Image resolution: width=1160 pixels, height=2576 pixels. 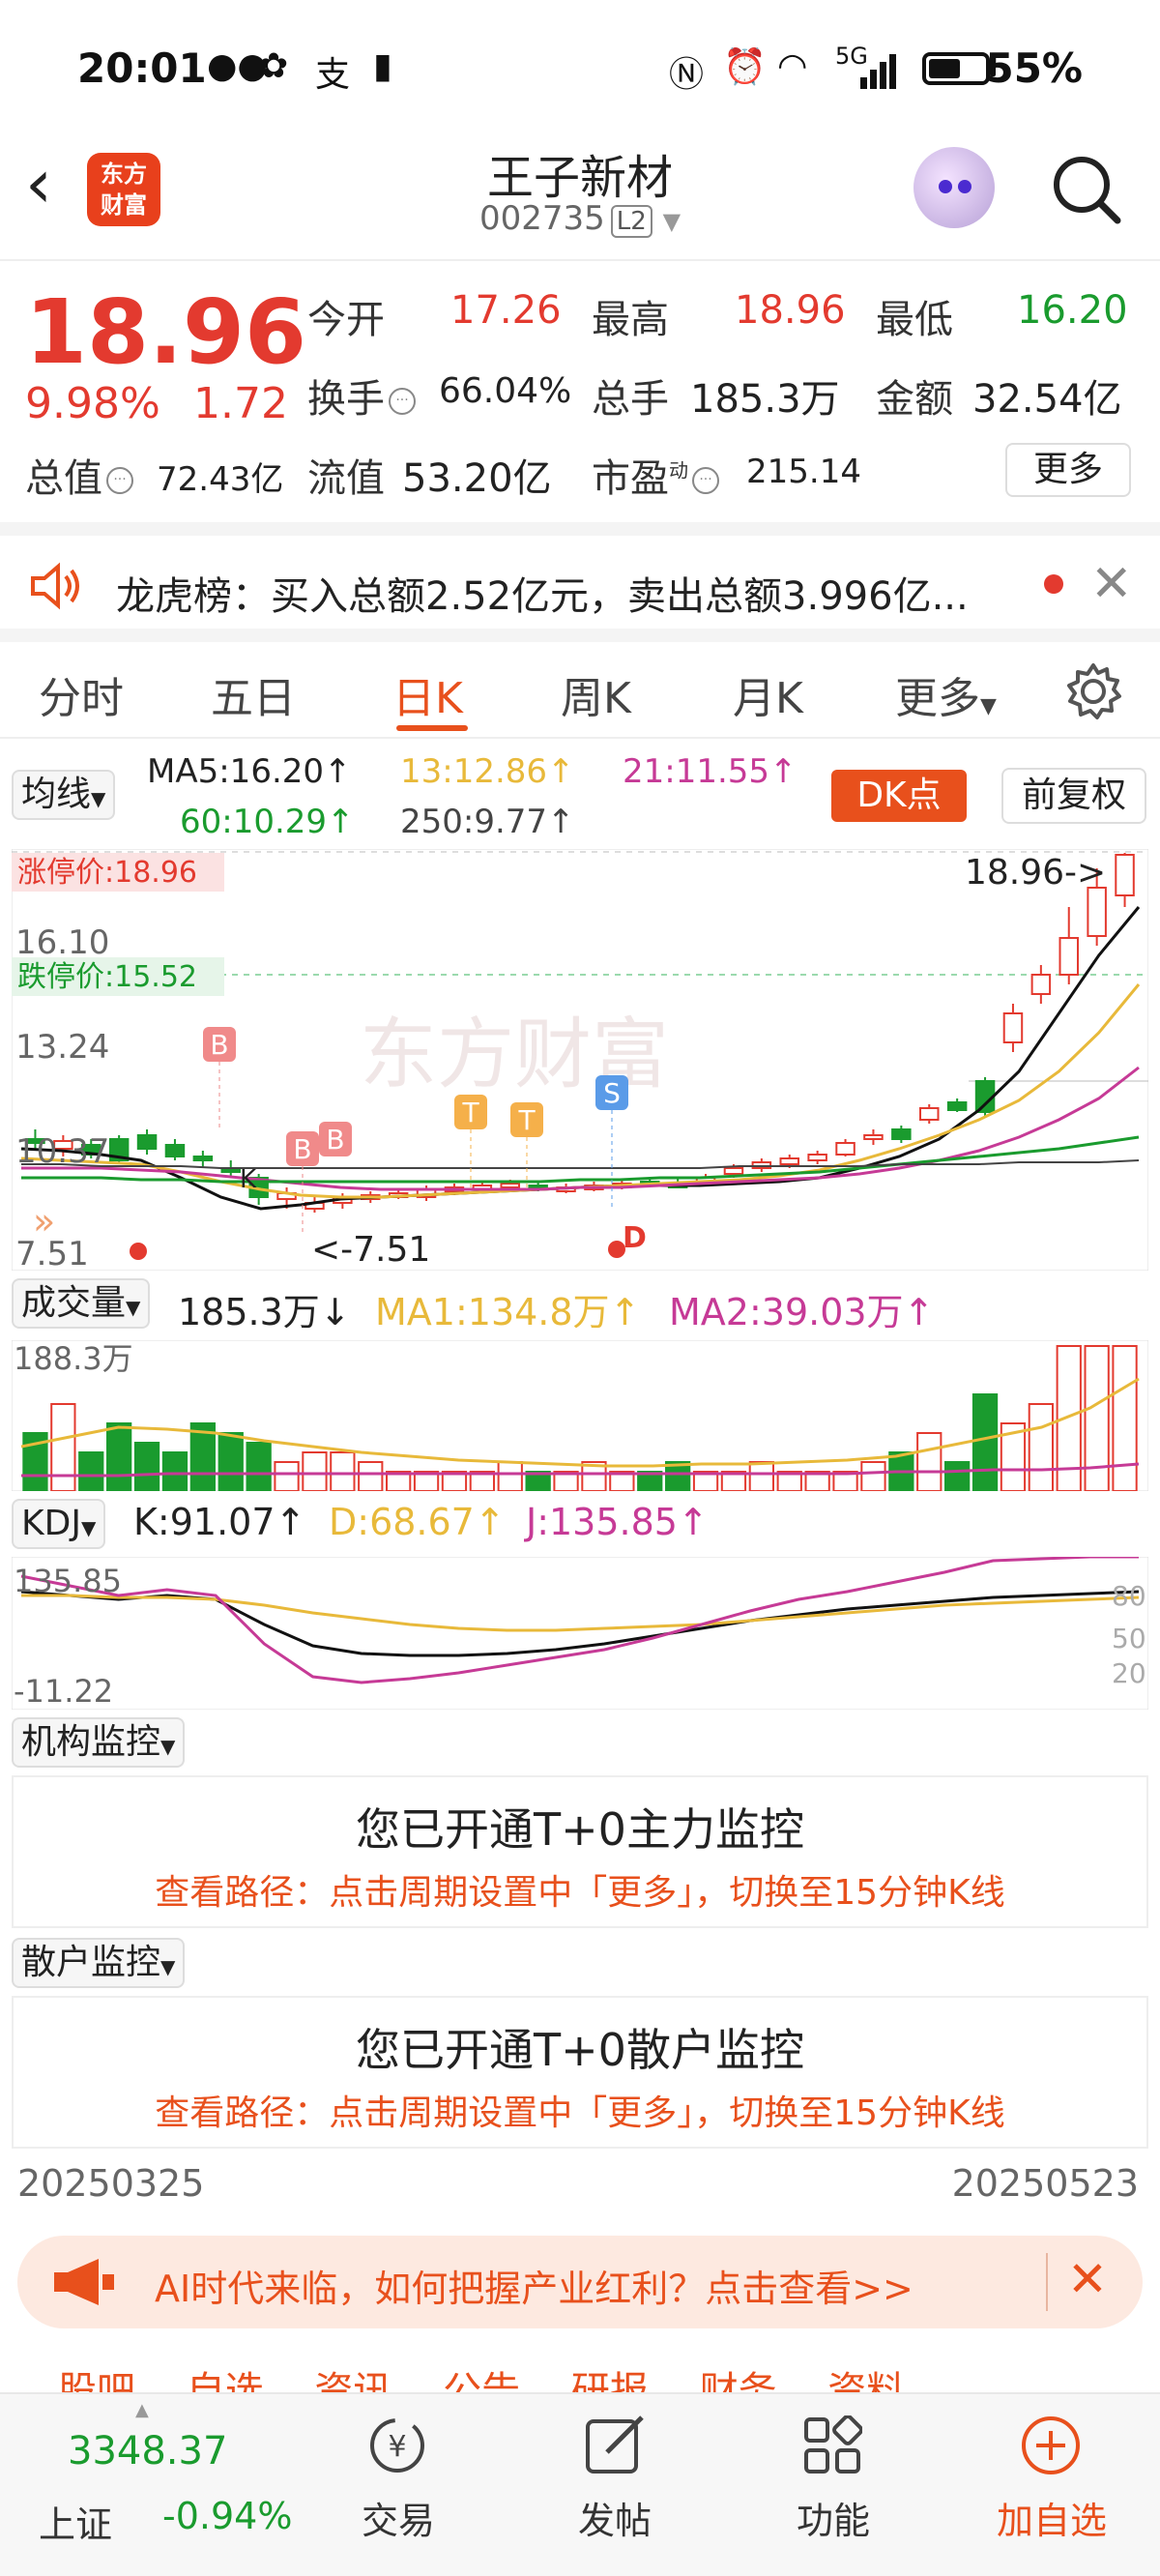 I want to click on amount-value: 32.54亿, so click(x=1047, y=399).